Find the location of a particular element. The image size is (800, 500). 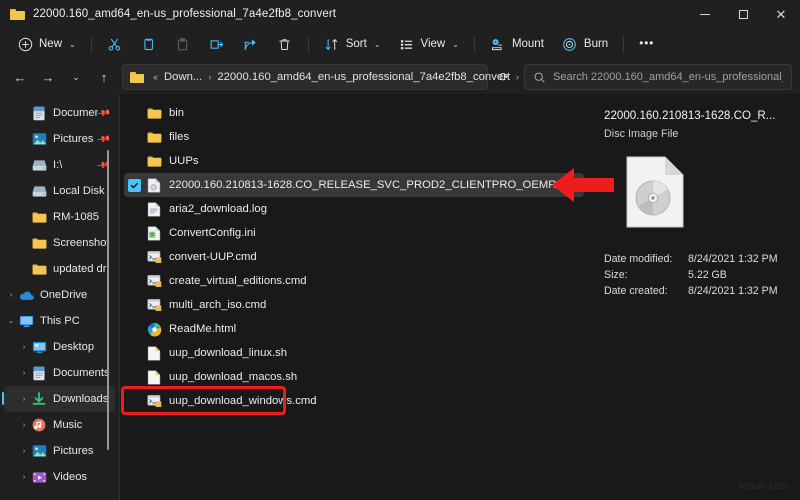

rename-icon is located at coordinates (217, 44).